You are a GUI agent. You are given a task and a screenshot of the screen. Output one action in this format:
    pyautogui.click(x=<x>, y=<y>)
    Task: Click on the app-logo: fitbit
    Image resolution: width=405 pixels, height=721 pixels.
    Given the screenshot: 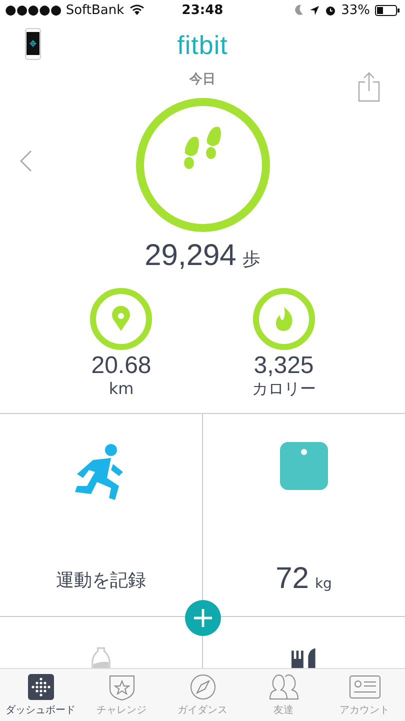 What is the action you would take?
    pyautogui.click(x=202, y=45)
    